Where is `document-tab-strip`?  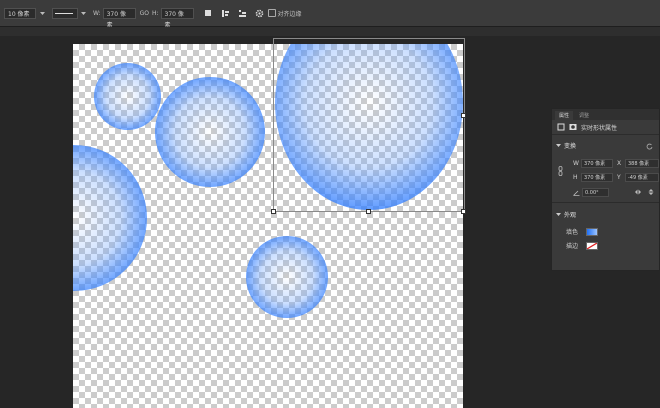 document-tab-strip is located at coordinates (330, 31).